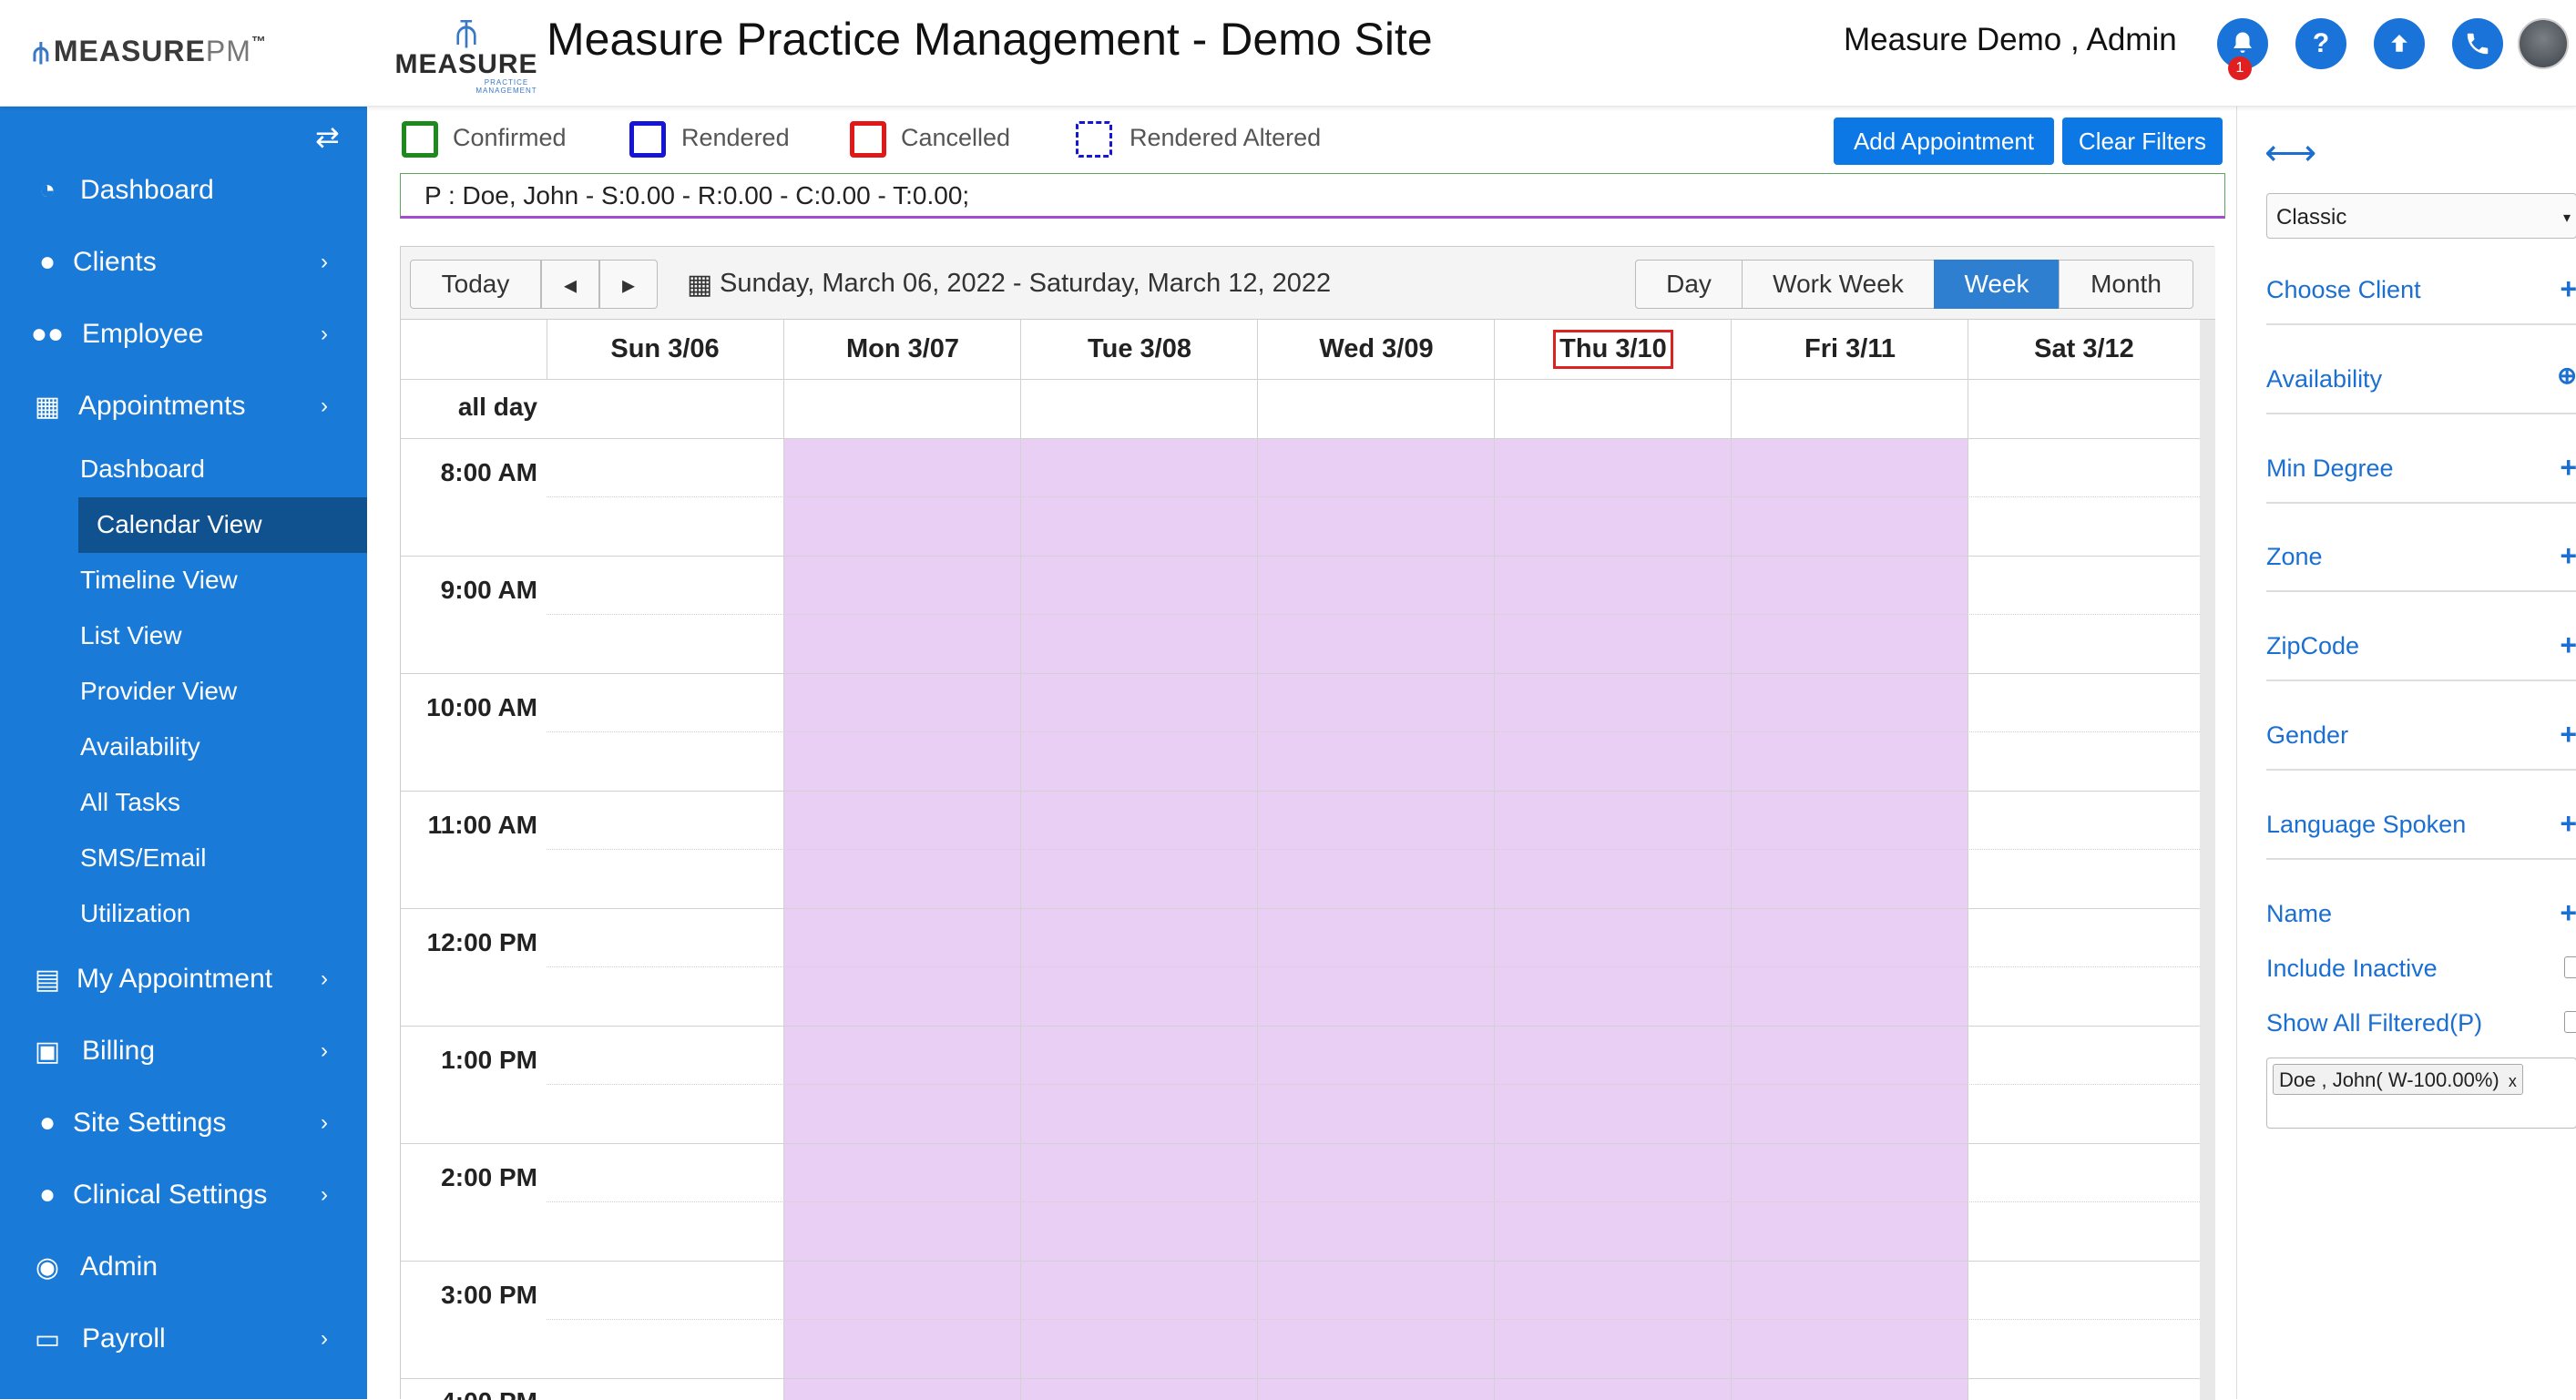 This screenshot has height=1400, width=2576. What do you see at coordinates (2421, 1093) in the screenshot?
I see `selected-client-box: Doe , John( W-100.00%) x` at bounding box center [2421, 1093].